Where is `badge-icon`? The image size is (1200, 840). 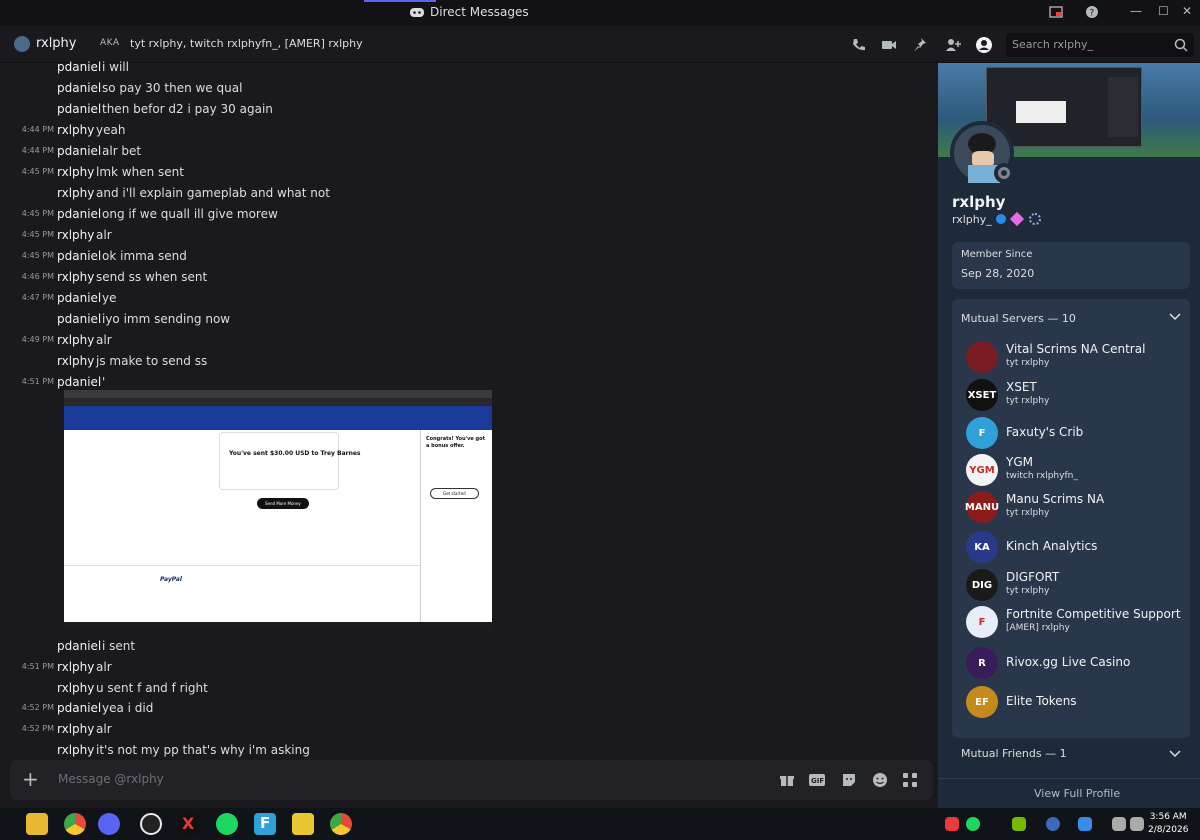
badge-icon is located at coordinates (1001, 219).